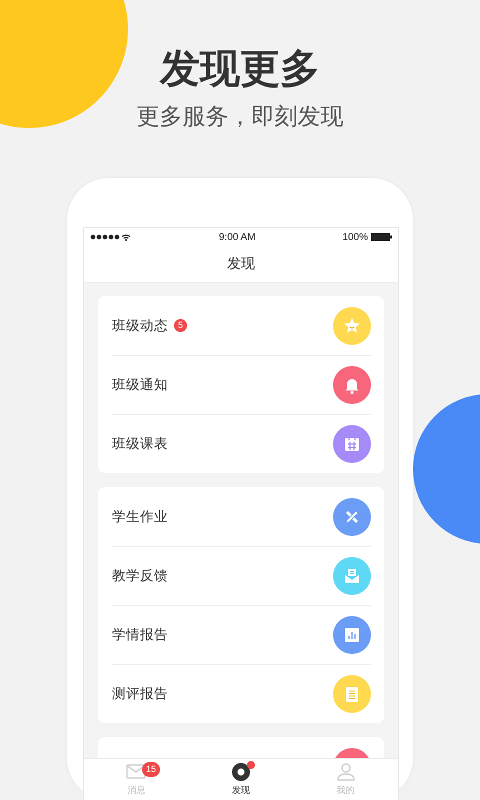  I want to click on lens-icon, so click(241, 773).